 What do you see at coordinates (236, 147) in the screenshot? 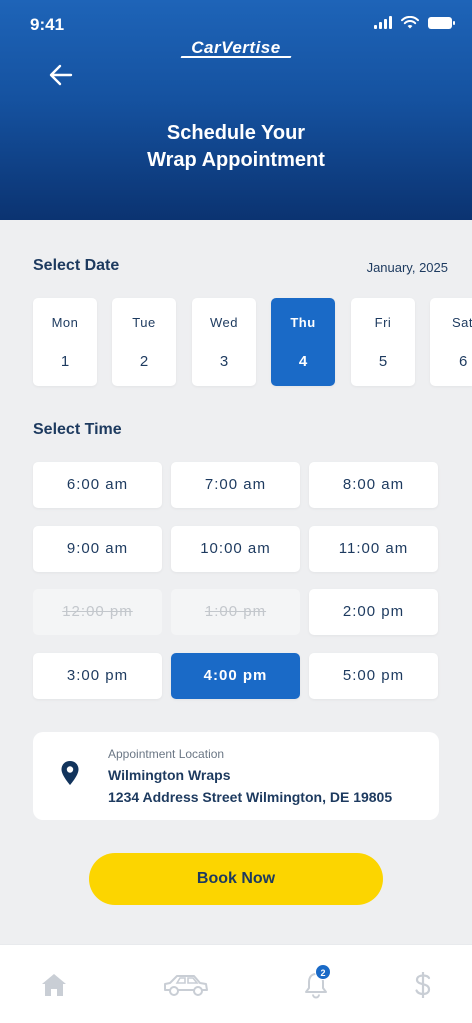
I see `page-title: Schedule Your Wrap Appointment` at bounding box center [236, 147].